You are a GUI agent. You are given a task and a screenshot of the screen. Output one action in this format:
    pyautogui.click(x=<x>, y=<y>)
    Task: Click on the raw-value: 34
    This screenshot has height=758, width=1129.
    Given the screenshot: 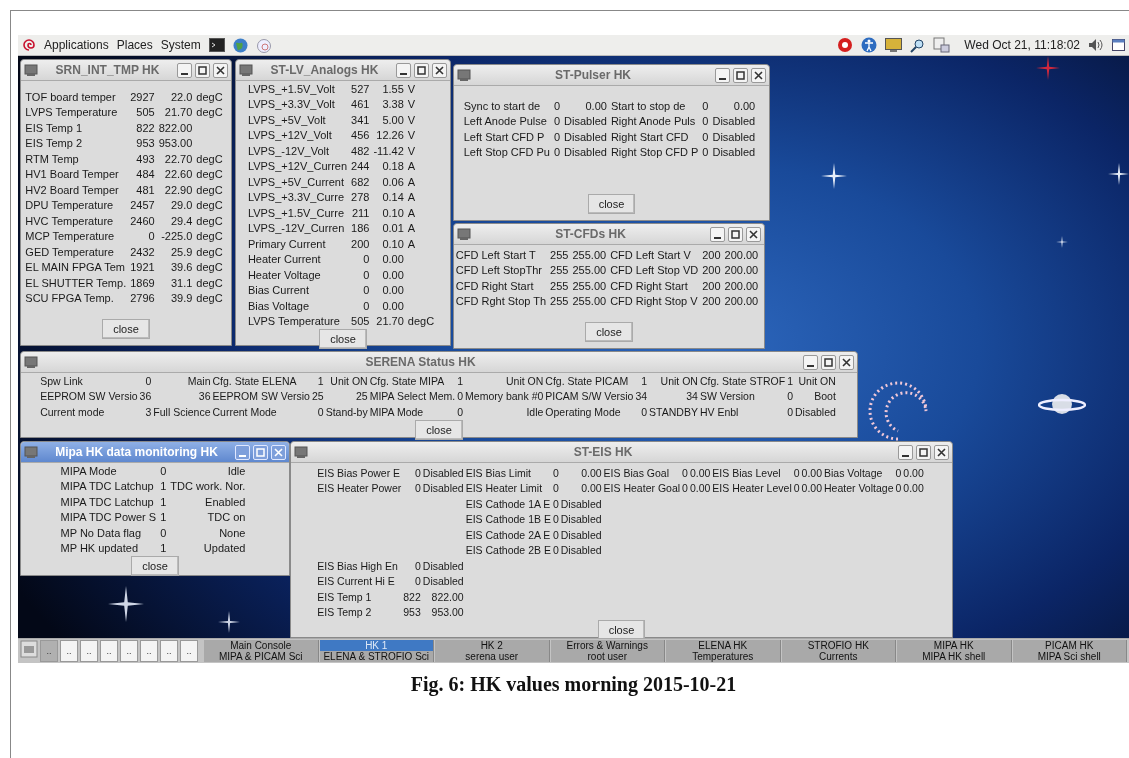 What is the action you would take?
    pyautogui.click(x=642, y=396)
    